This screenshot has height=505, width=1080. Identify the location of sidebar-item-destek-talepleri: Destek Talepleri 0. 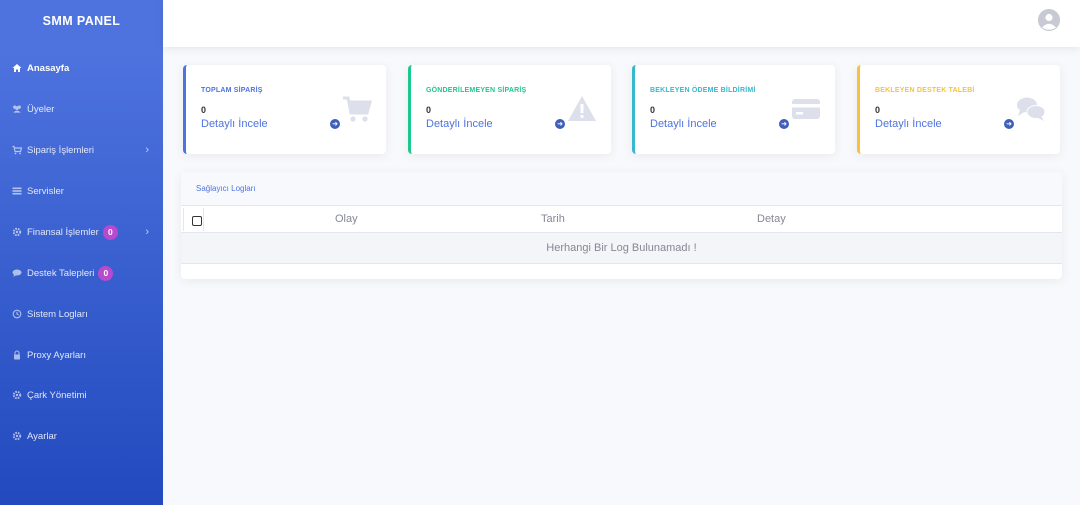
(81, 273).